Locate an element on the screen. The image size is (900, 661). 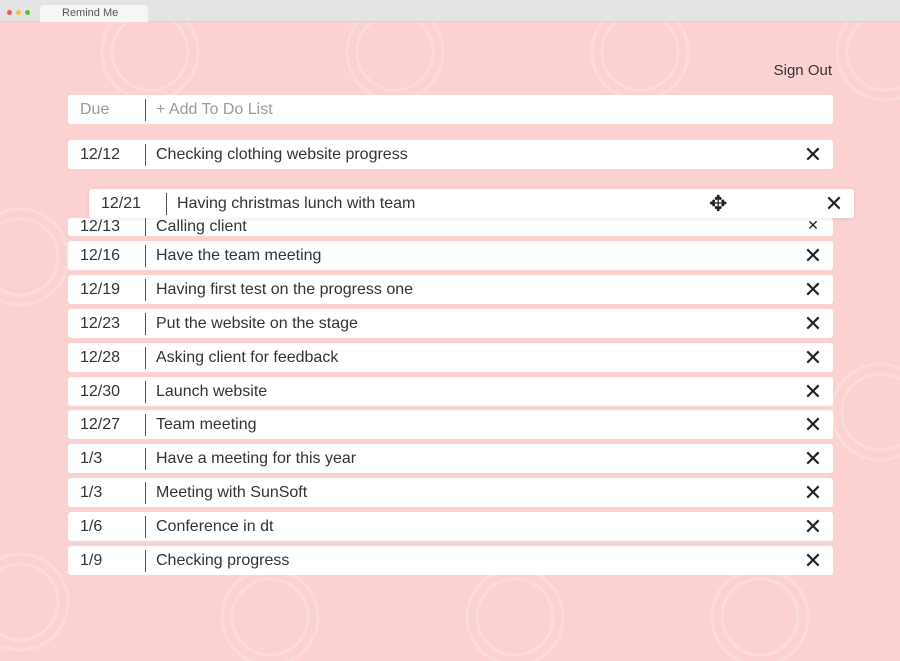
due-input is located at coordinates (112, 109).